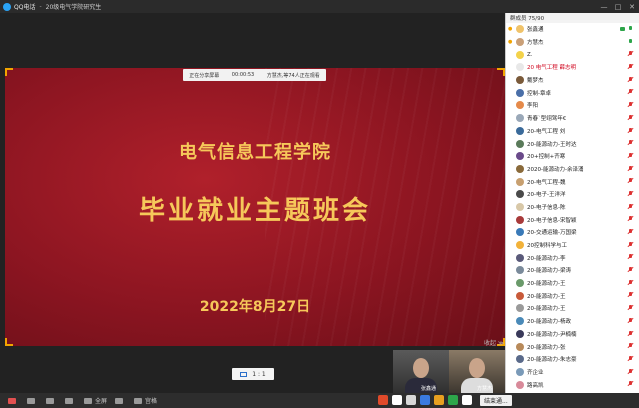 The height and width of the screenshot is (408, 639). What do you see at coordinates (546, 347) in the screenshot?
I see `member-name: 20-能源动力-张` at bounding box center [546, 347].